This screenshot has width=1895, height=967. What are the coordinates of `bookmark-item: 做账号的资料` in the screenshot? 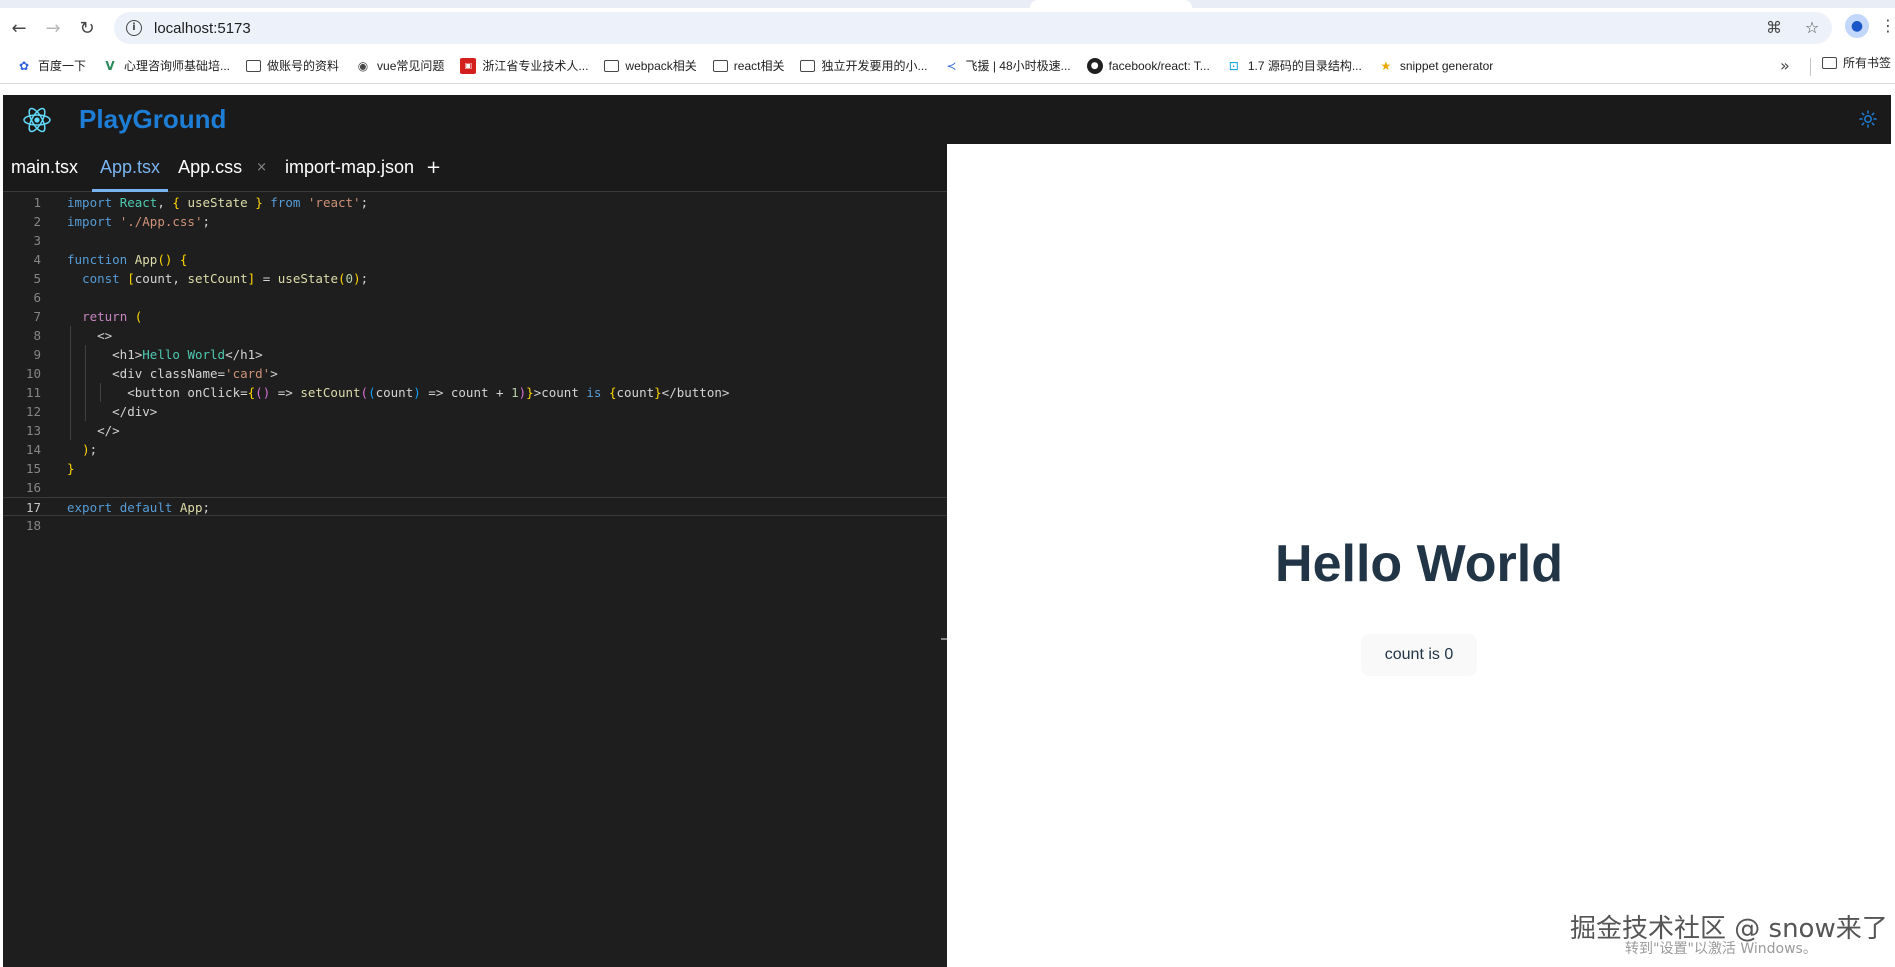 It's located at (292, 66).